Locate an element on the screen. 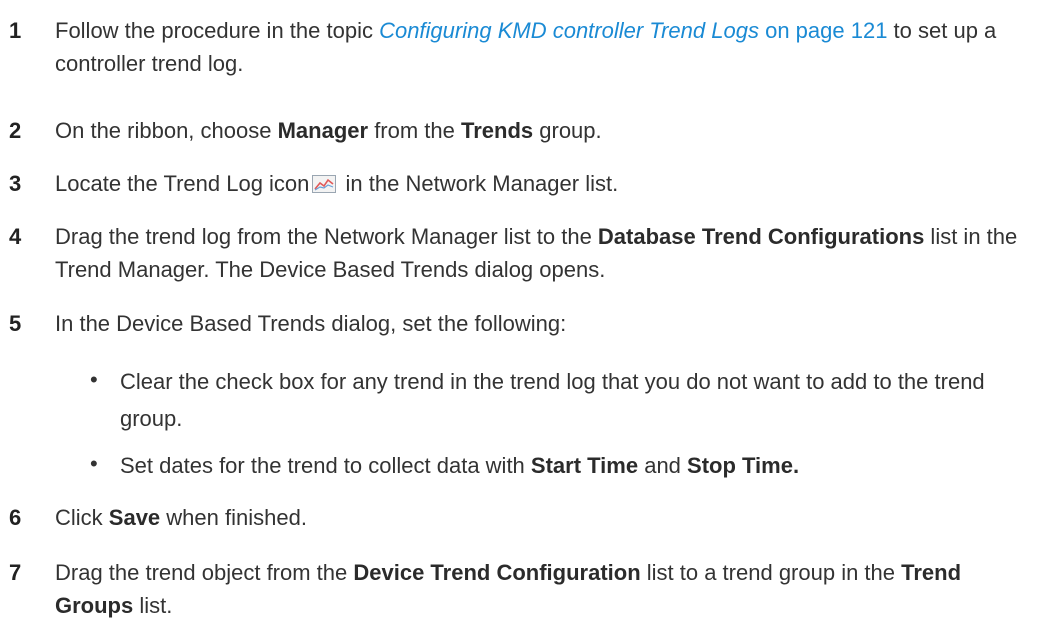  step-text-part: Click is located at coordinates (82, 517).